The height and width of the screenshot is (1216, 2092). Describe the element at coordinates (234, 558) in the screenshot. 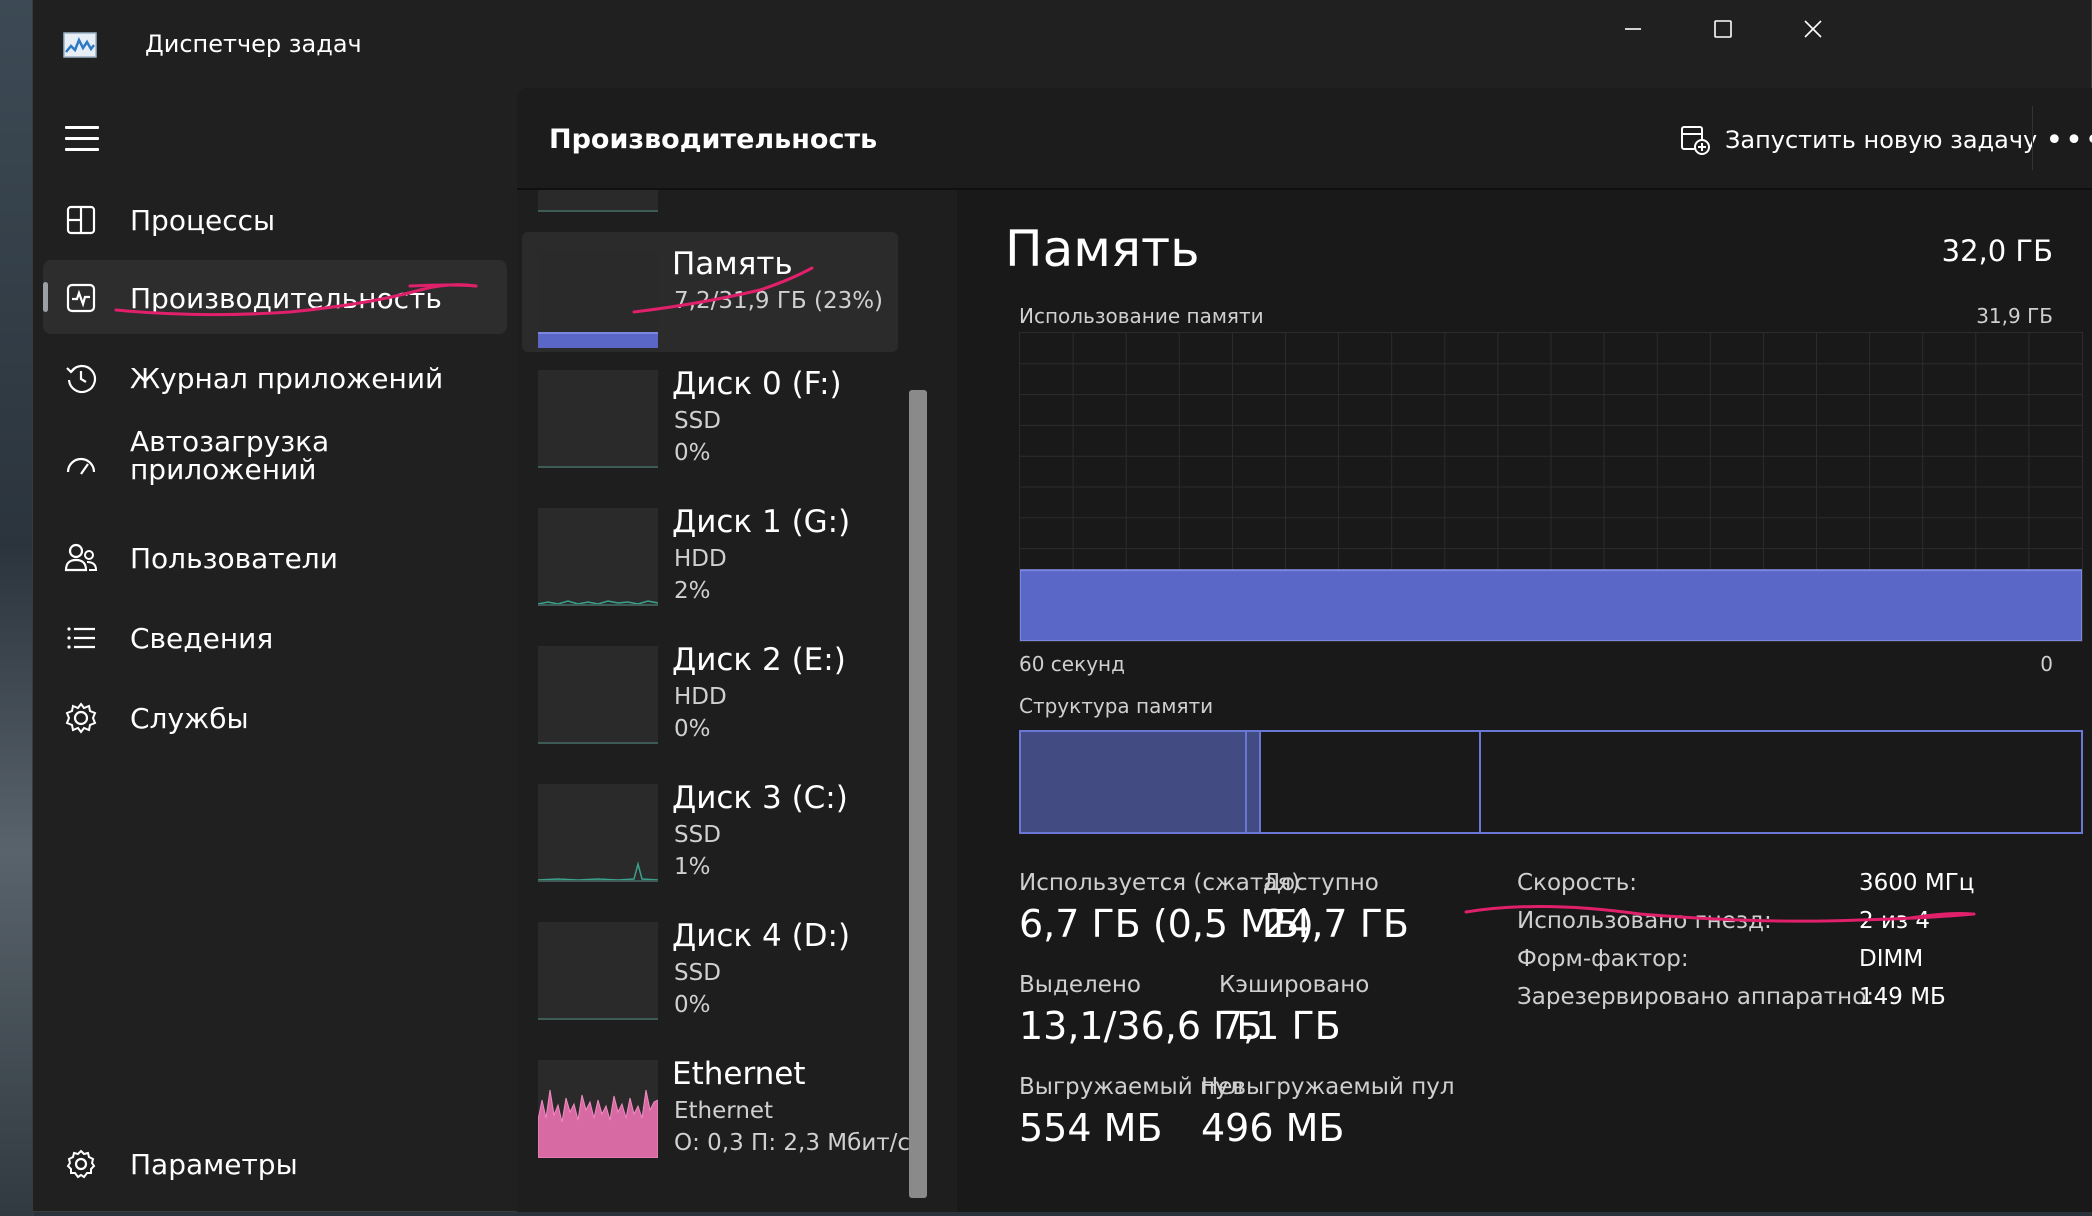

I see `nav-item-label: Пользователи` at that location.